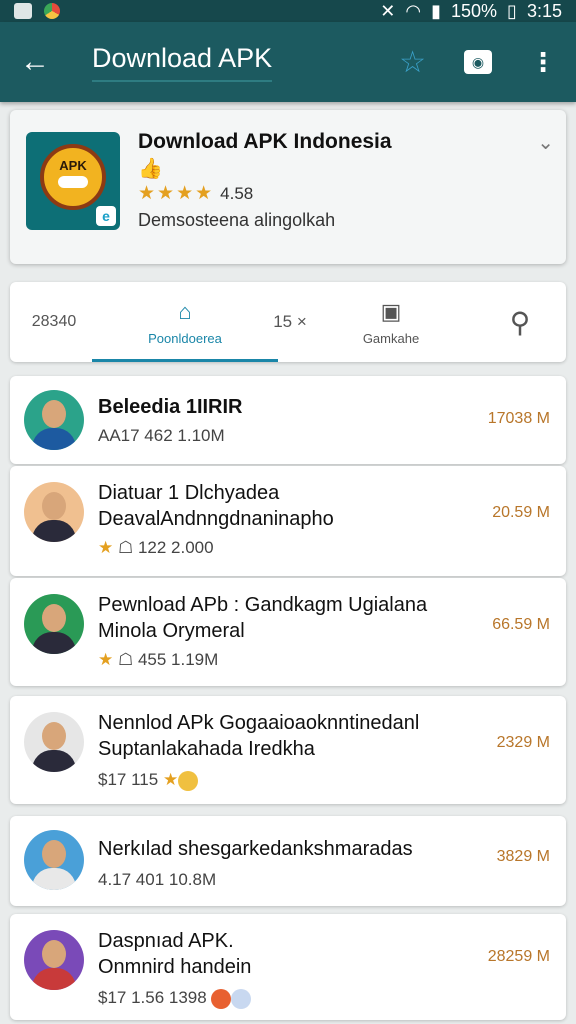 The image size is (576, 1024). I want to click on item-title: Pewnload APb : Gandkagm Ugialana, so click(263, 605).